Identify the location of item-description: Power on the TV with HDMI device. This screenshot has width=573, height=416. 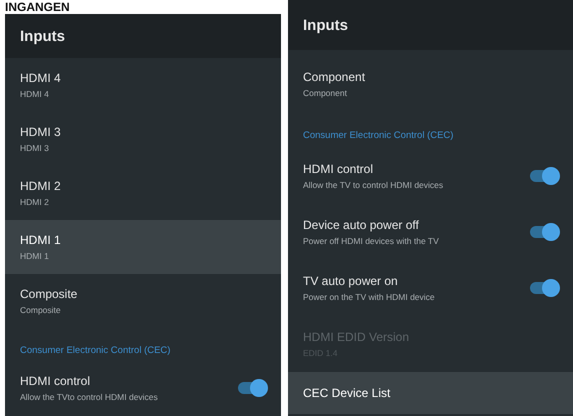
(369, 297).